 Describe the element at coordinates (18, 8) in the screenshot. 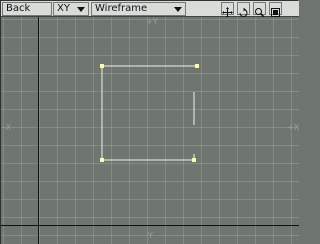

I see `view-selector-label: Back` at that location.